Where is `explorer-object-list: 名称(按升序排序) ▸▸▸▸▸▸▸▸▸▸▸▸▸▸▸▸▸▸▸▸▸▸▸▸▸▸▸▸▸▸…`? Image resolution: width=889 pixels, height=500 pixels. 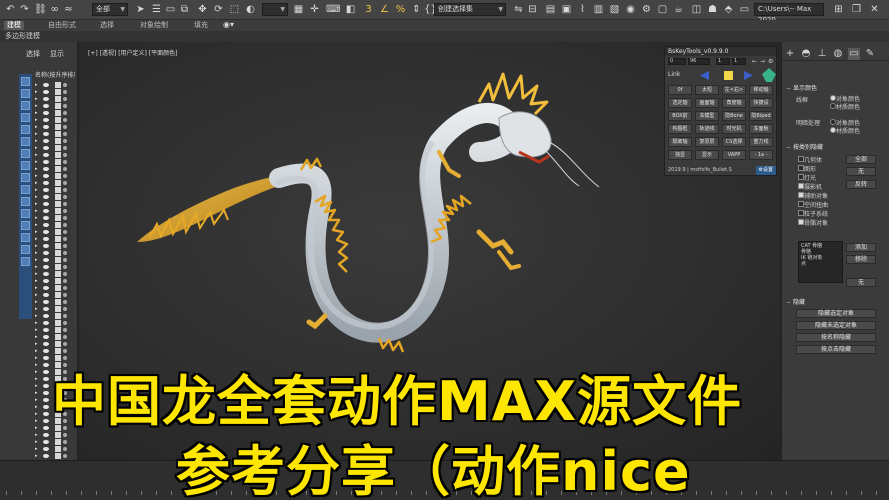 explorer-object-list: 名称(按升序排序) ▸▸▸▸▸▸▸▸▸▸▸▸▸▸▸▸▸▸▸▸▸▸▸▸▸▸▸▸▸▸… is located at coordinates (54, 264).